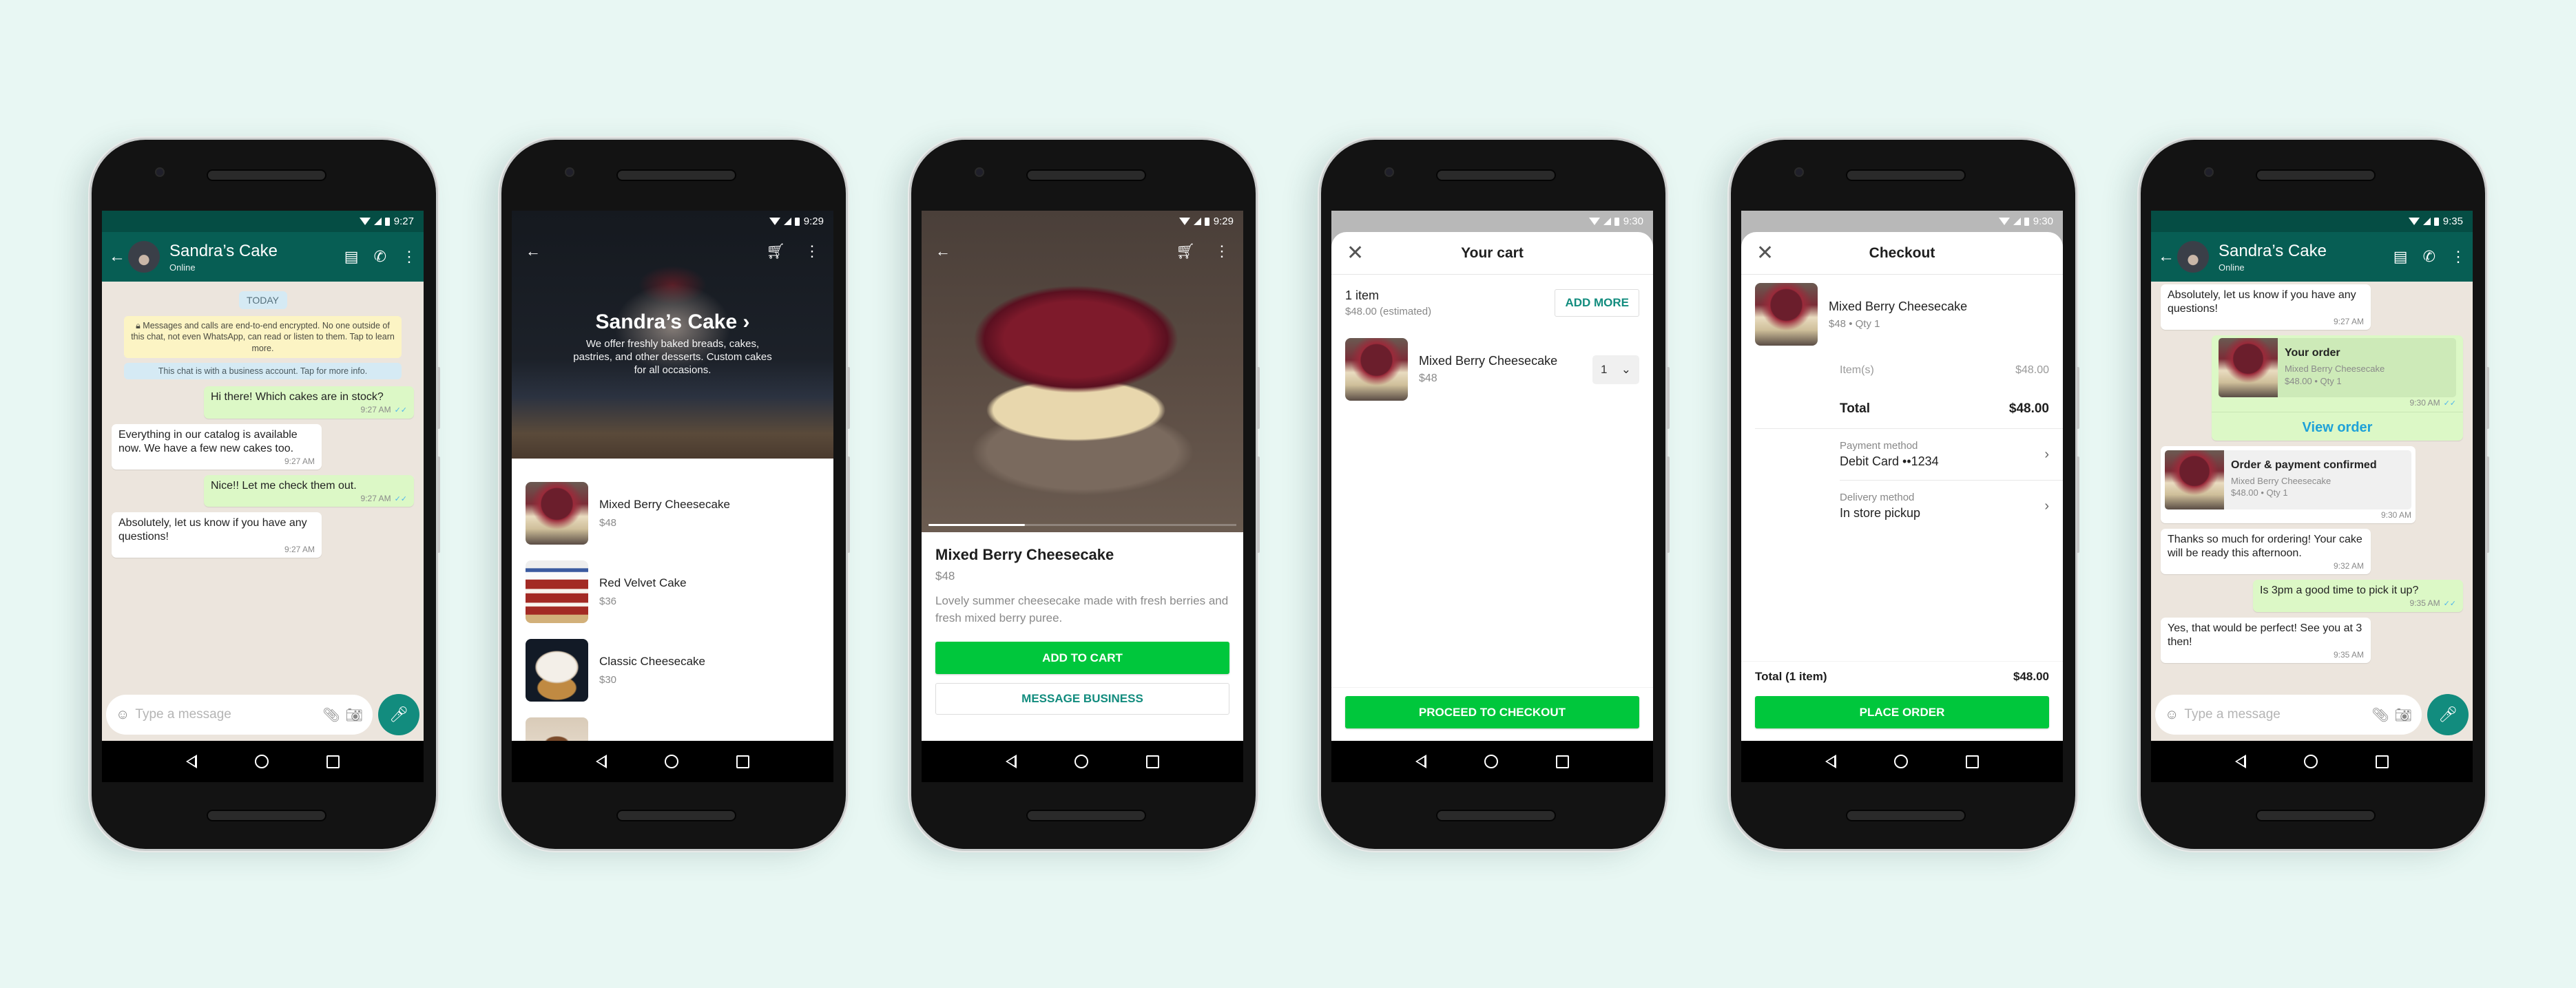 The width and height of the screenshot is (2576, 988). Describe the element at coordinates (183, 714) in the screenshot. I see `input-placeholder: Type a message` at that location.